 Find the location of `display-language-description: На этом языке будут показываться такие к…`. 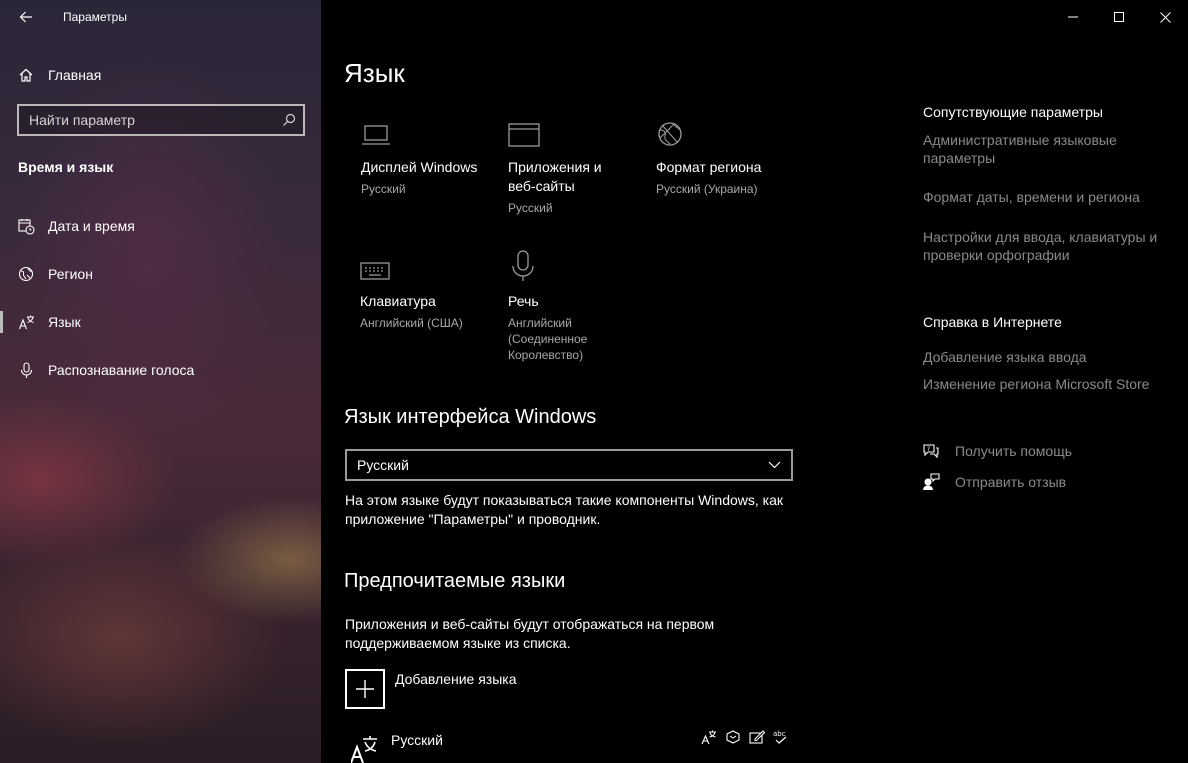

display-language-description: На этом языке будут показываться такие к… is located at coordinates (564, 509).